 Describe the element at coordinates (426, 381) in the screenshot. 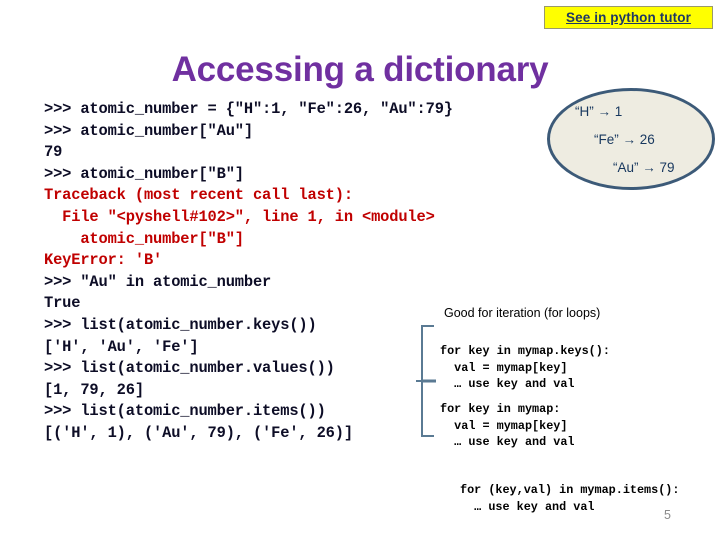

I see `grouping-brace-icon` at that location.